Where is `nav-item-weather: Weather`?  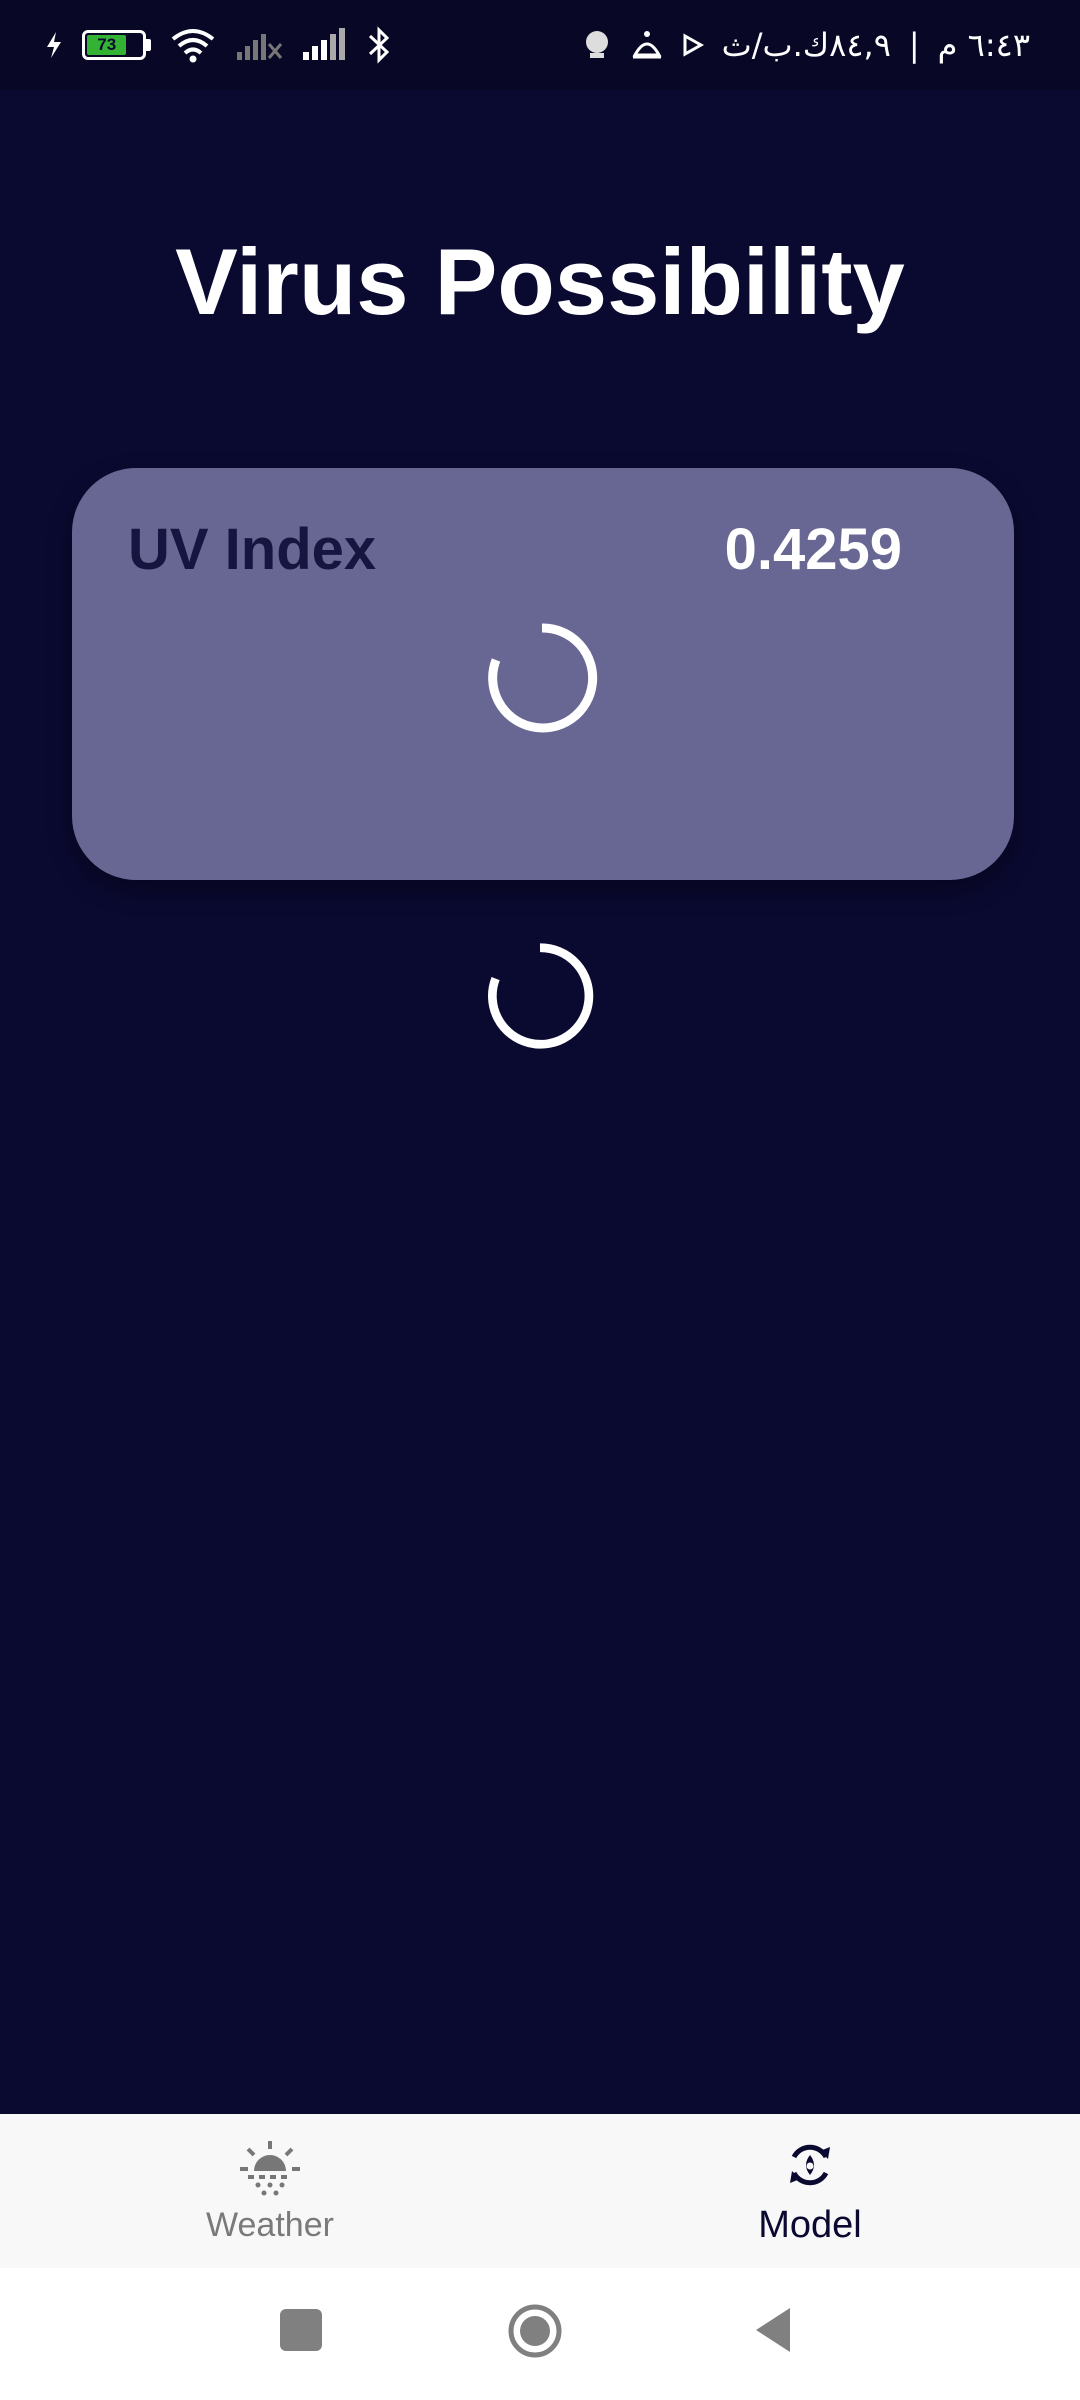 nav-item-weather: Weather is located at coordinates (270, 2191).